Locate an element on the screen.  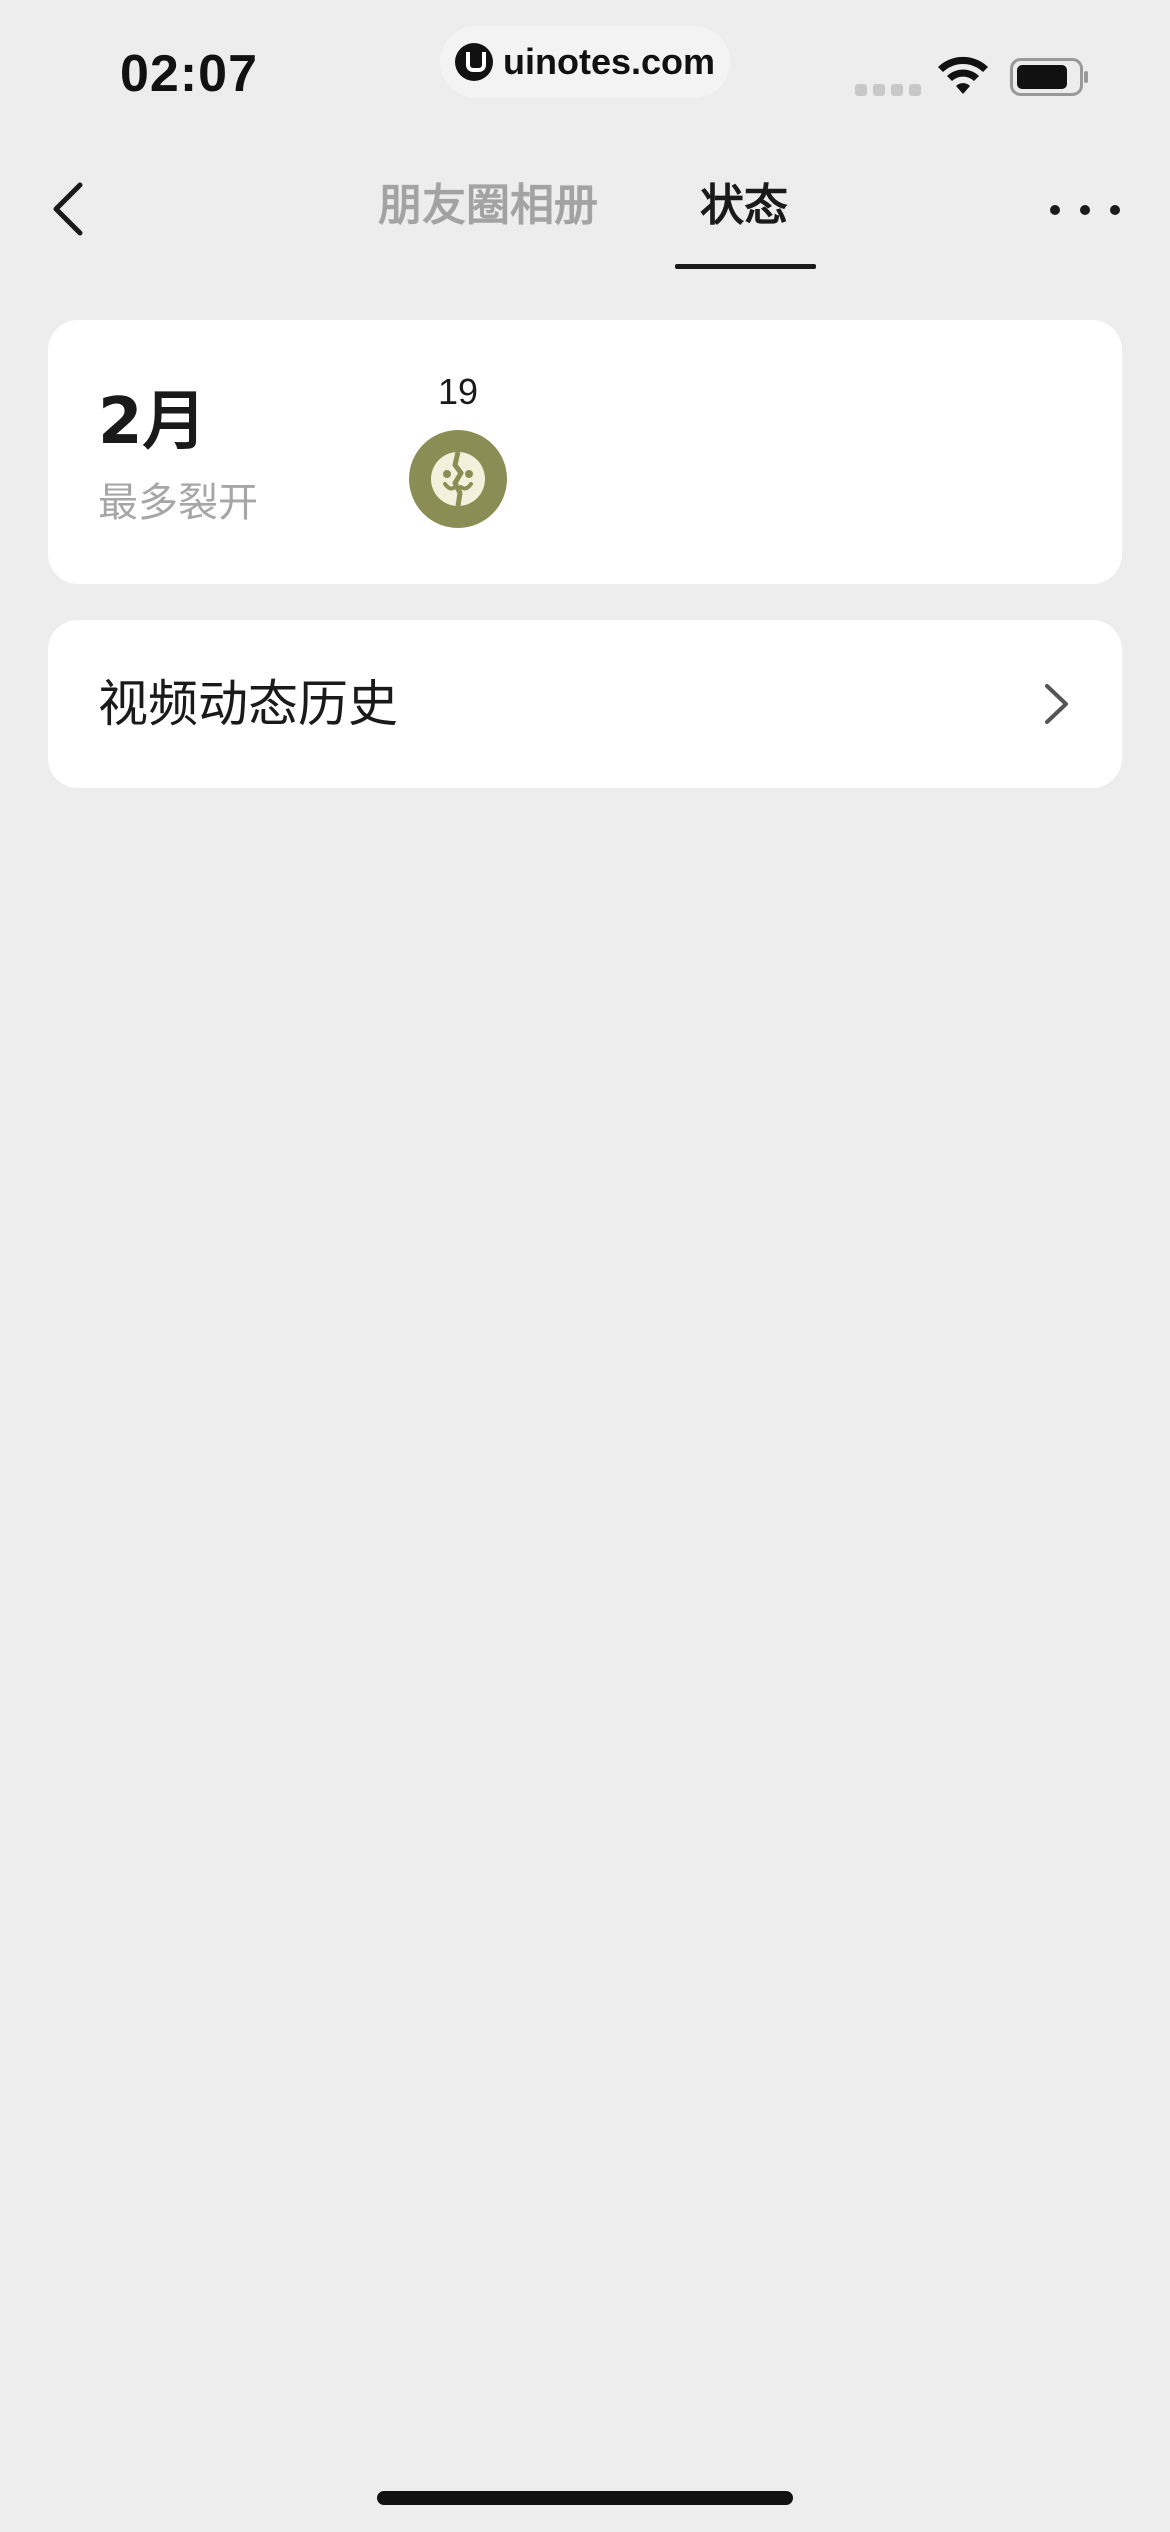
back-button is located at coordinates (68, 209).